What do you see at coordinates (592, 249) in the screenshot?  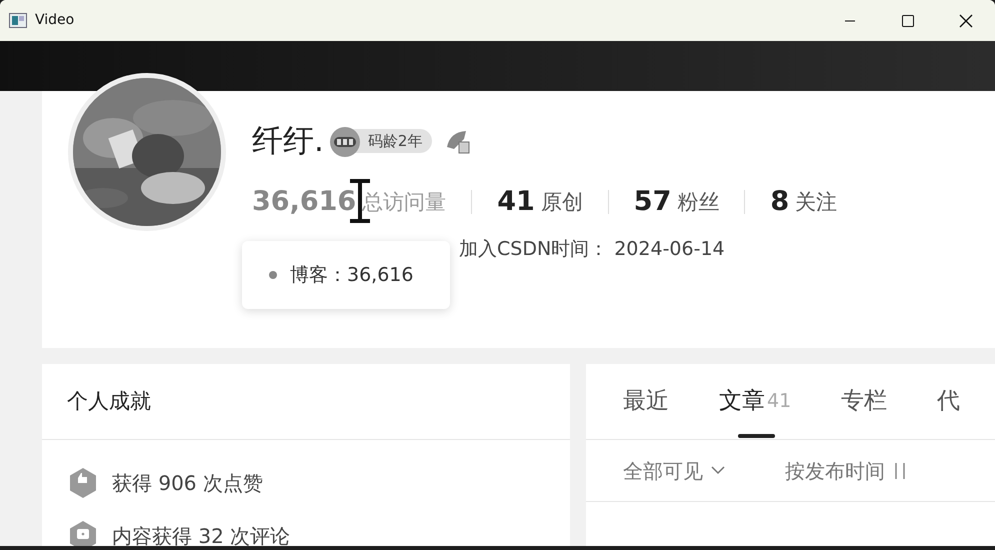 I see `join-date: 加入CSDN时间： 2024-06-14` at bounding box center [592, 249].